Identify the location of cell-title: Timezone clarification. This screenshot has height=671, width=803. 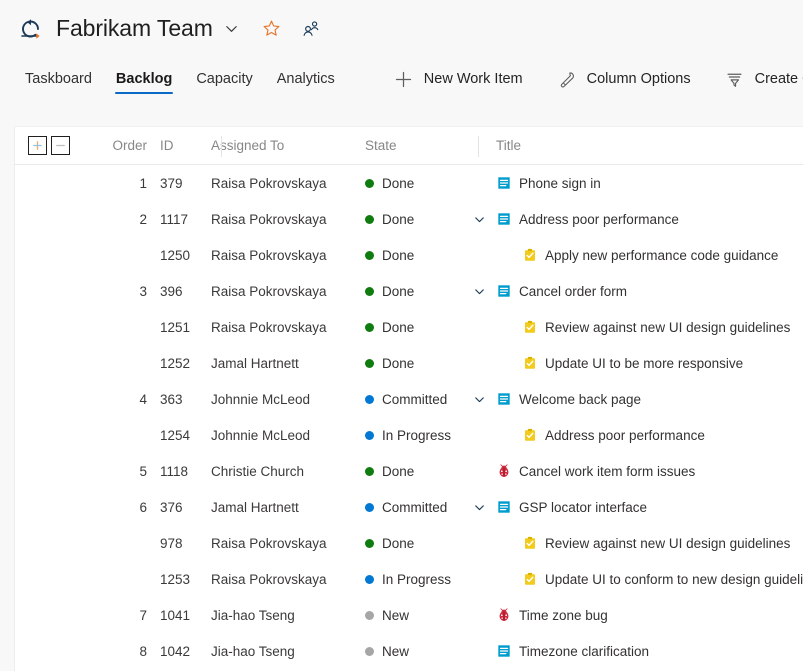
(635, 651).